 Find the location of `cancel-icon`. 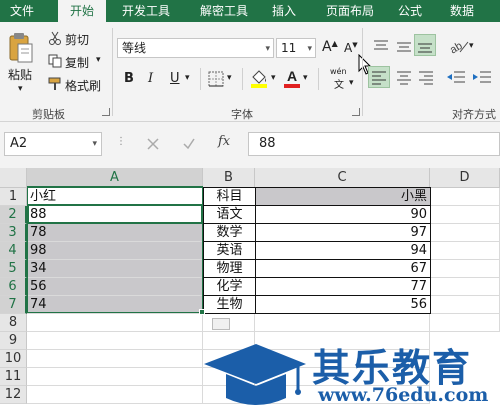

cancel-icon is located at coordinates (153, 144).